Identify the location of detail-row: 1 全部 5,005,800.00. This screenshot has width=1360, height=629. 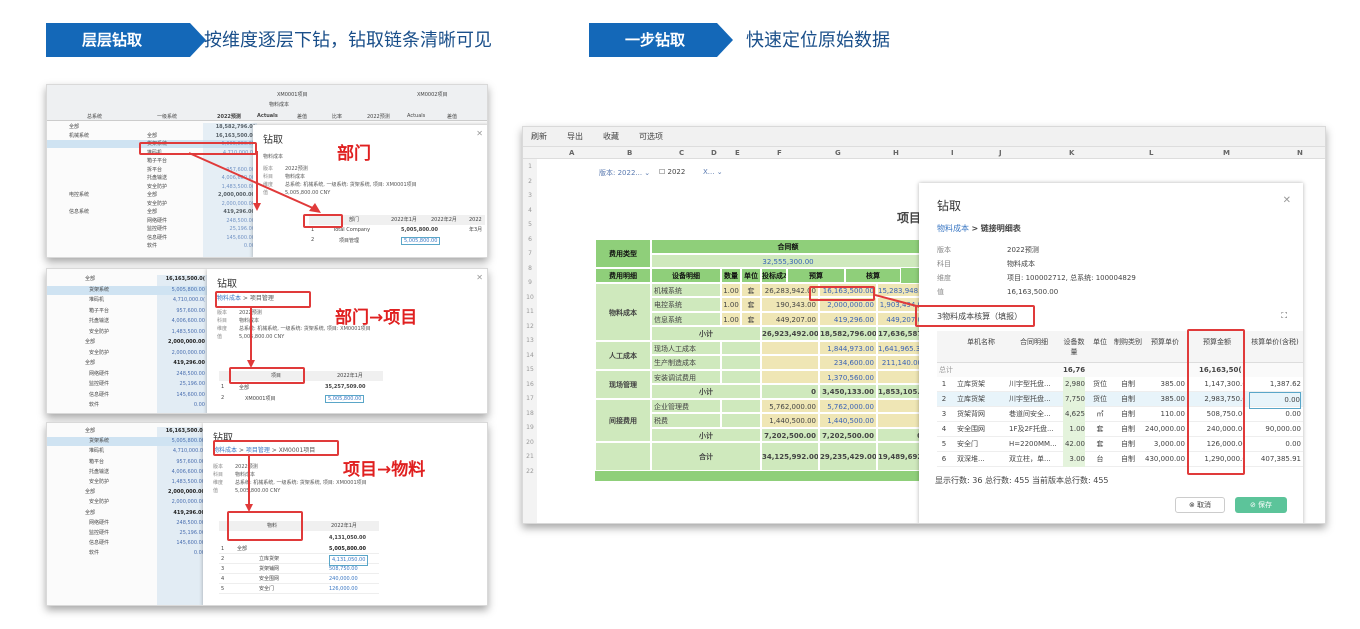
(299, 549).